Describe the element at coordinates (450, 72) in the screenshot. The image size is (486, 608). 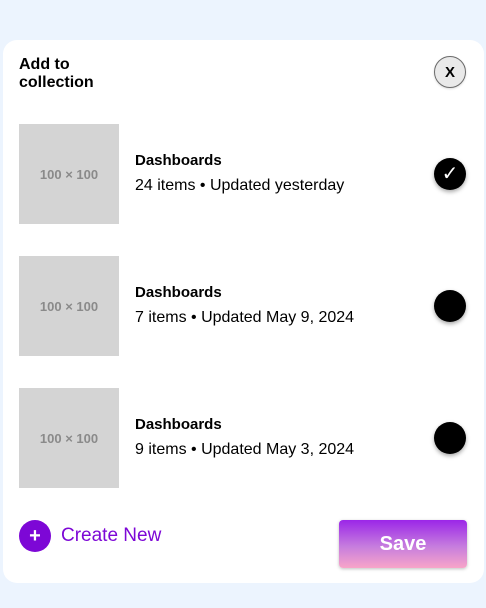
I see `close-button: X` at that location.